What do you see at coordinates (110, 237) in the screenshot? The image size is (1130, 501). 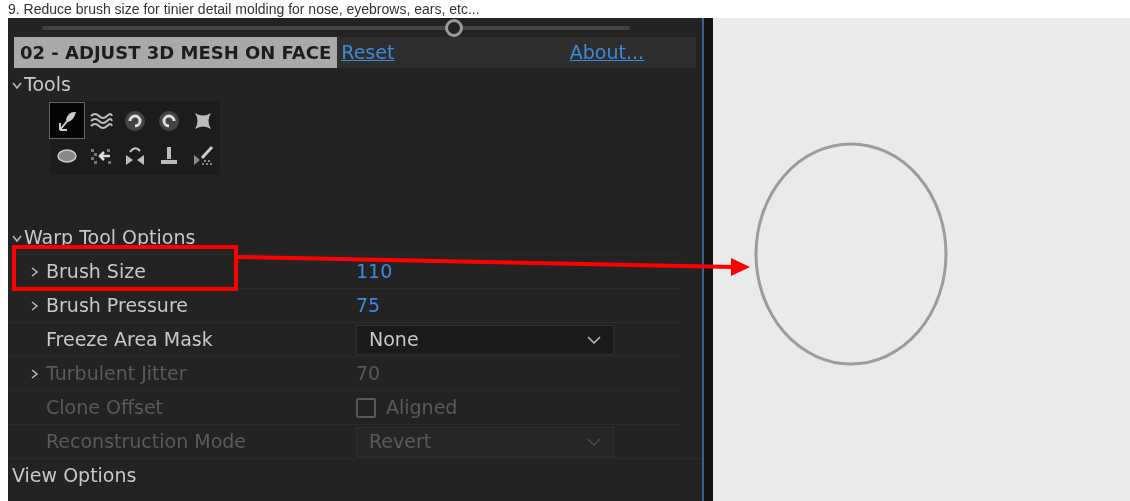 I see `section-label: Warp Tool Options` at bounding box center [110, 237].